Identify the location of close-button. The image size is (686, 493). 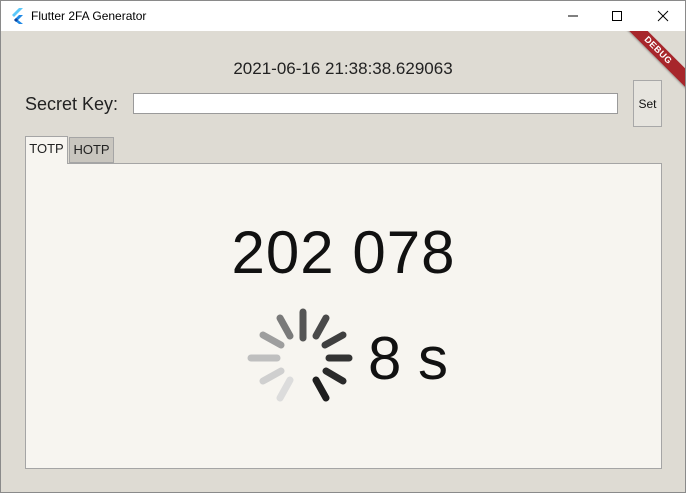
(663, 16).